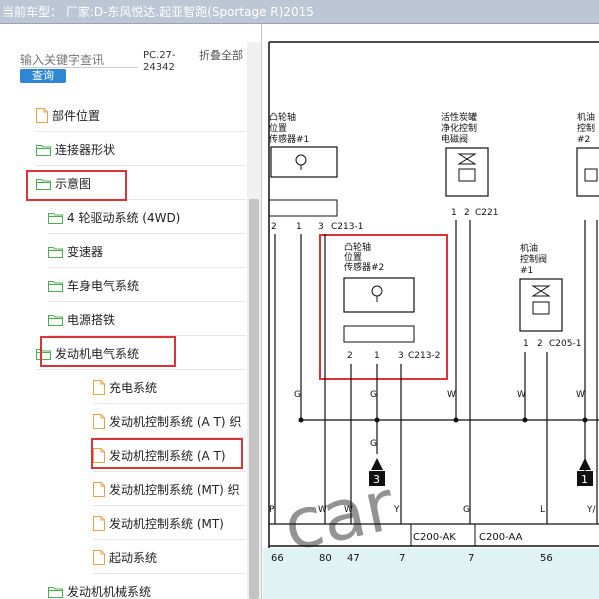 The width and height of the screenshot is (599, 599). What do you see at coordinates (91, 320) in the screenshot?
I see `tree-item-label: 电源搭铁` at bounding box center [91, 320].